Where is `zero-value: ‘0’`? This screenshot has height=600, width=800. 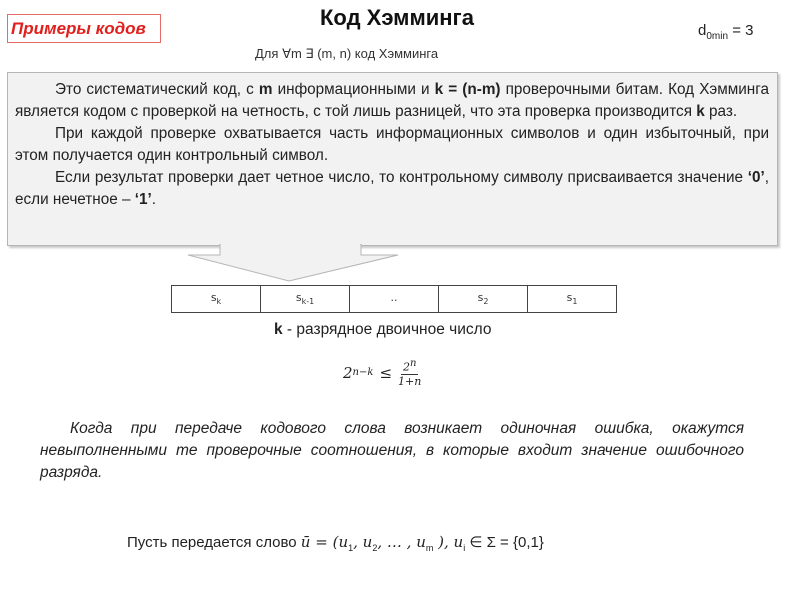 zero-value: ‘0’ is located at coordinates (756, 177).